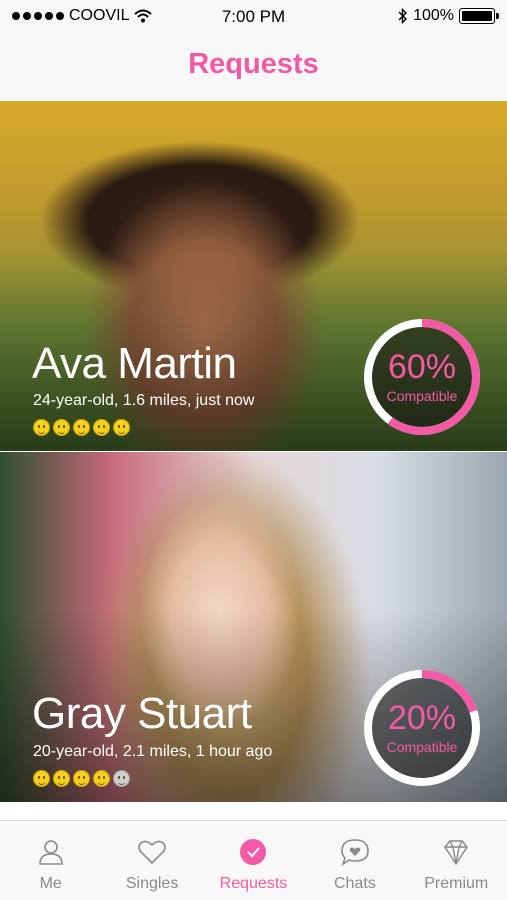 The width and height of the screenshot is (507, 900). I want to click on request-name: Ava Martin, so click(134, 363).